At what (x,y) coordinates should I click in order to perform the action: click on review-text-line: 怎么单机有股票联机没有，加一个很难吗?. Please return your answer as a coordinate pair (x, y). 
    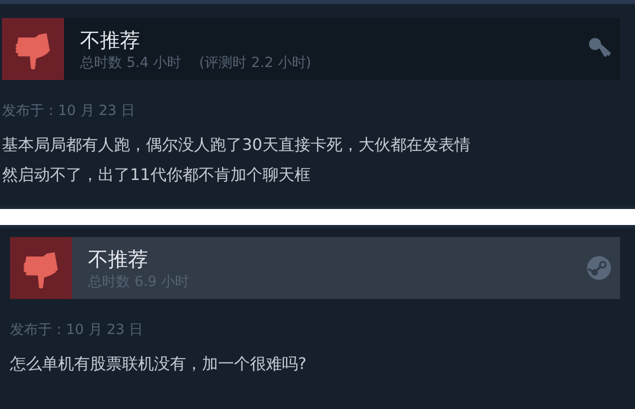
    Looking at the image, I should click on (159, 364).